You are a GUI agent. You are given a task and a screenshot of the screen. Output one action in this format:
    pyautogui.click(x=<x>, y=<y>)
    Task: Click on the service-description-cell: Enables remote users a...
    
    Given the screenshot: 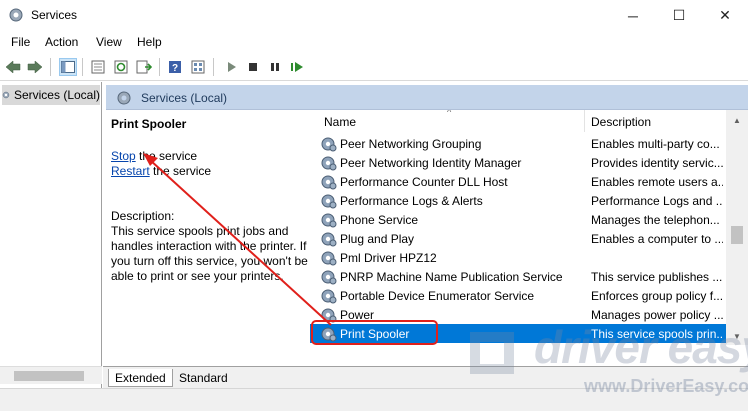 What is the action you would take?
    pyautogui.click(x=657, y=182)
    